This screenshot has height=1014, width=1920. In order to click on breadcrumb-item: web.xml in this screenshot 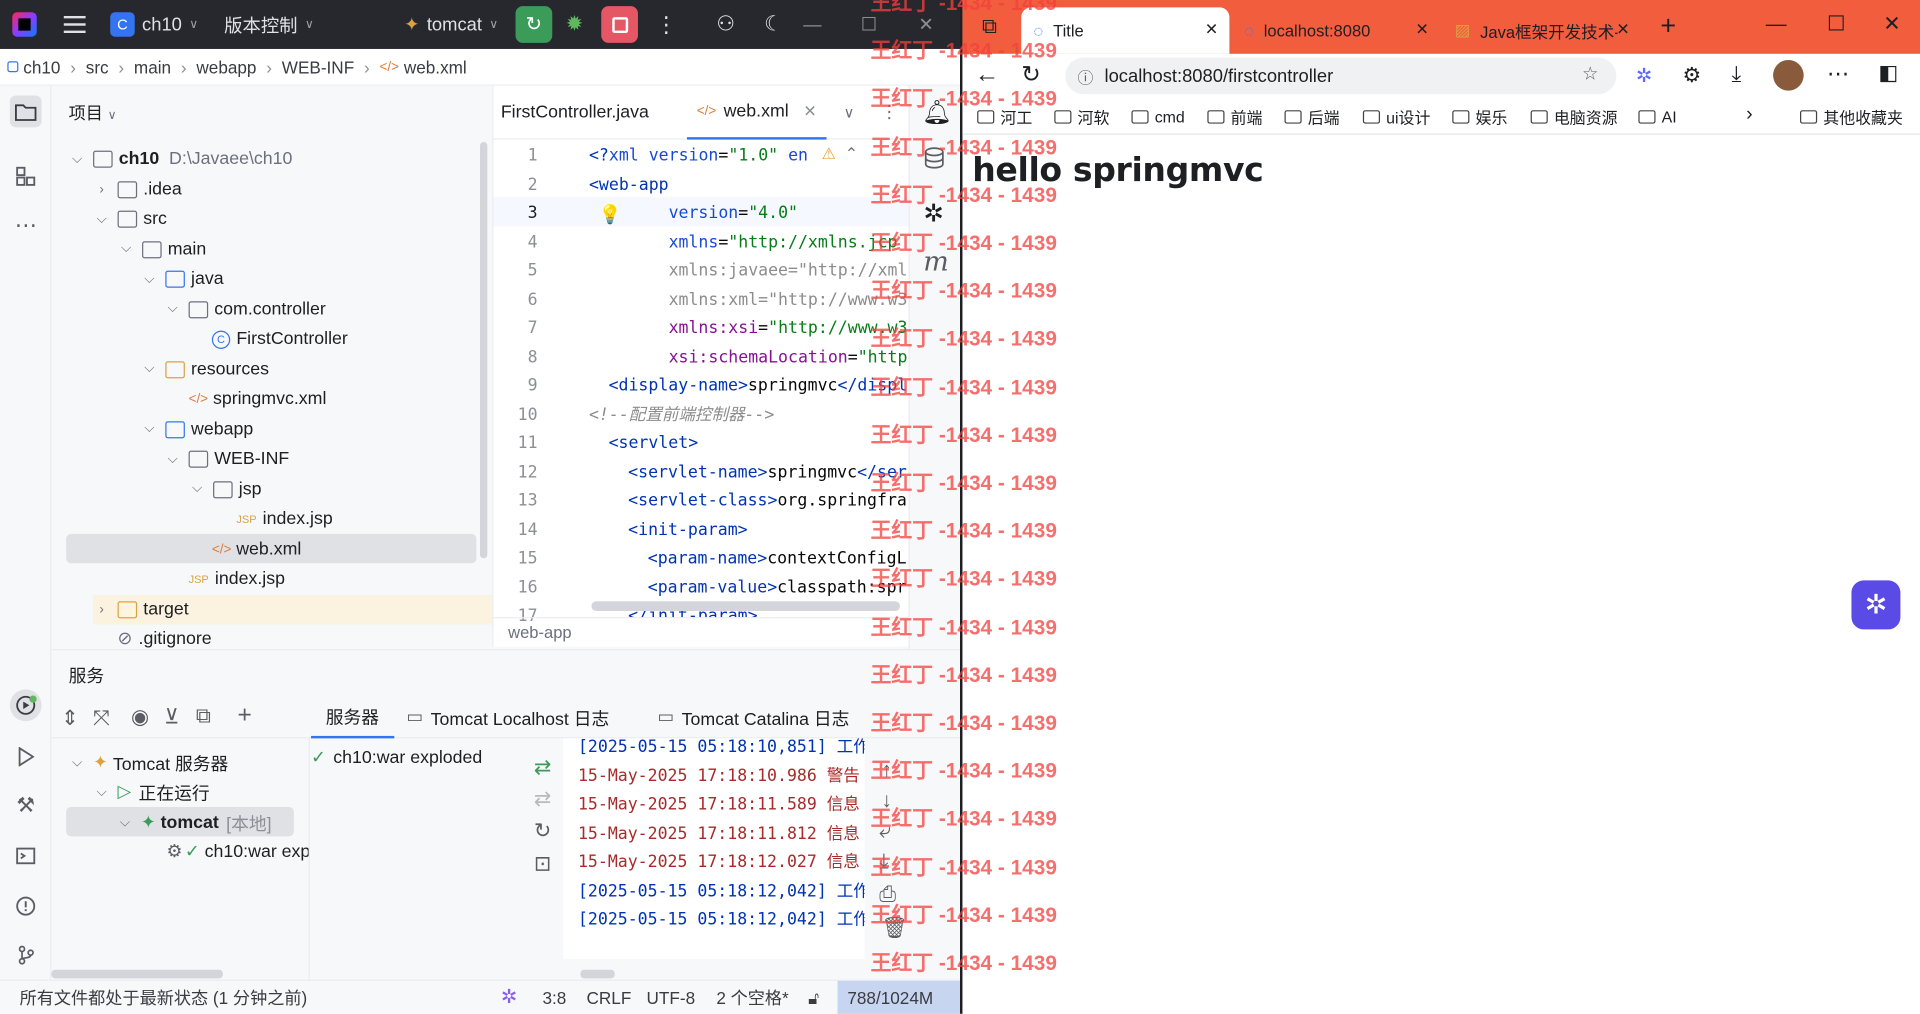, I will do `click(435, 67)`.